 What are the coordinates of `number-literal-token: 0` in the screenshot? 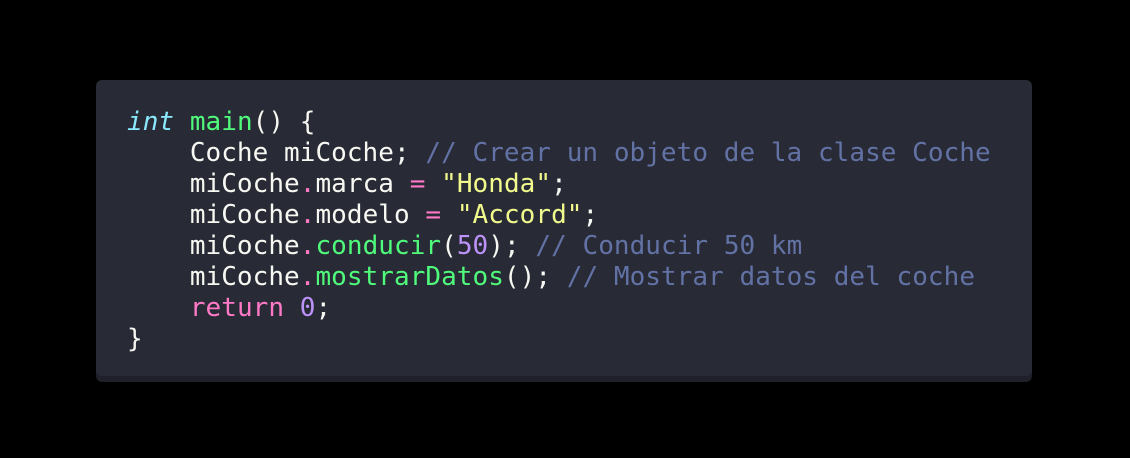 It's located at (307, 308).